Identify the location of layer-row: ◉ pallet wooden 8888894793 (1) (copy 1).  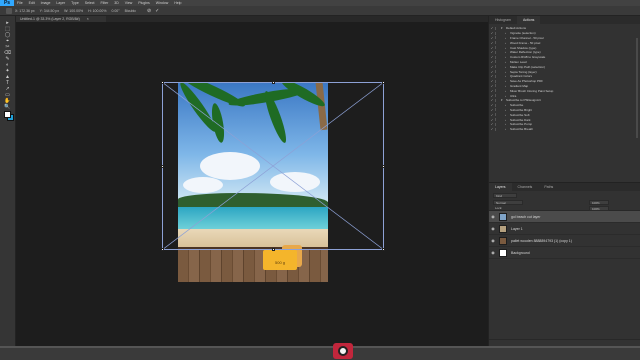
(564, 241).